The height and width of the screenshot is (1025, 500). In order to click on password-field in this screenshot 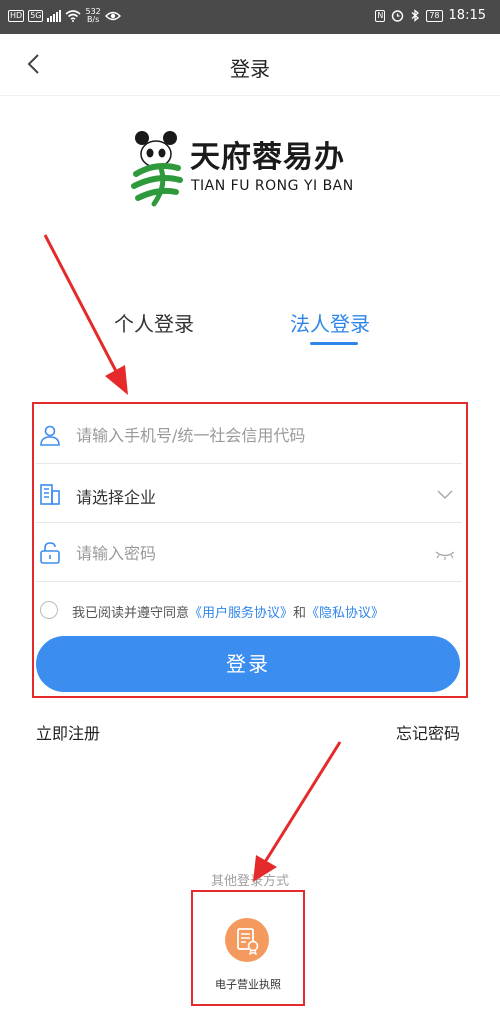, I will do `click(249, 553)`.